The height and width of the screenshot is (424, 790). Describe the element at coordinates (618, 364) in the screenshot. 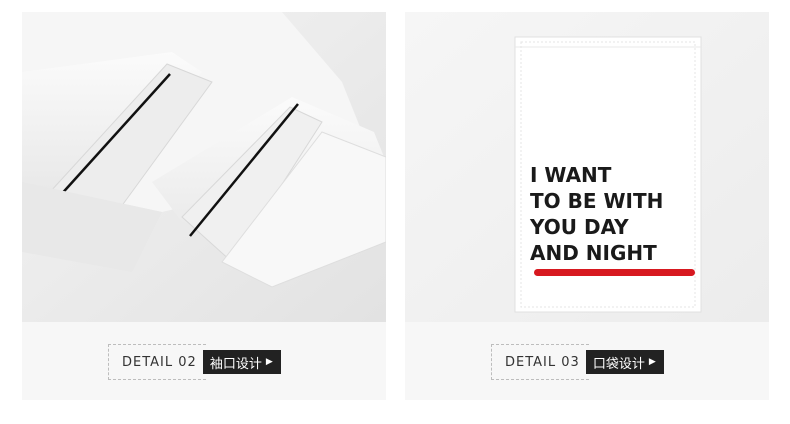

I see `tag-label: 口袋设计` at that location.